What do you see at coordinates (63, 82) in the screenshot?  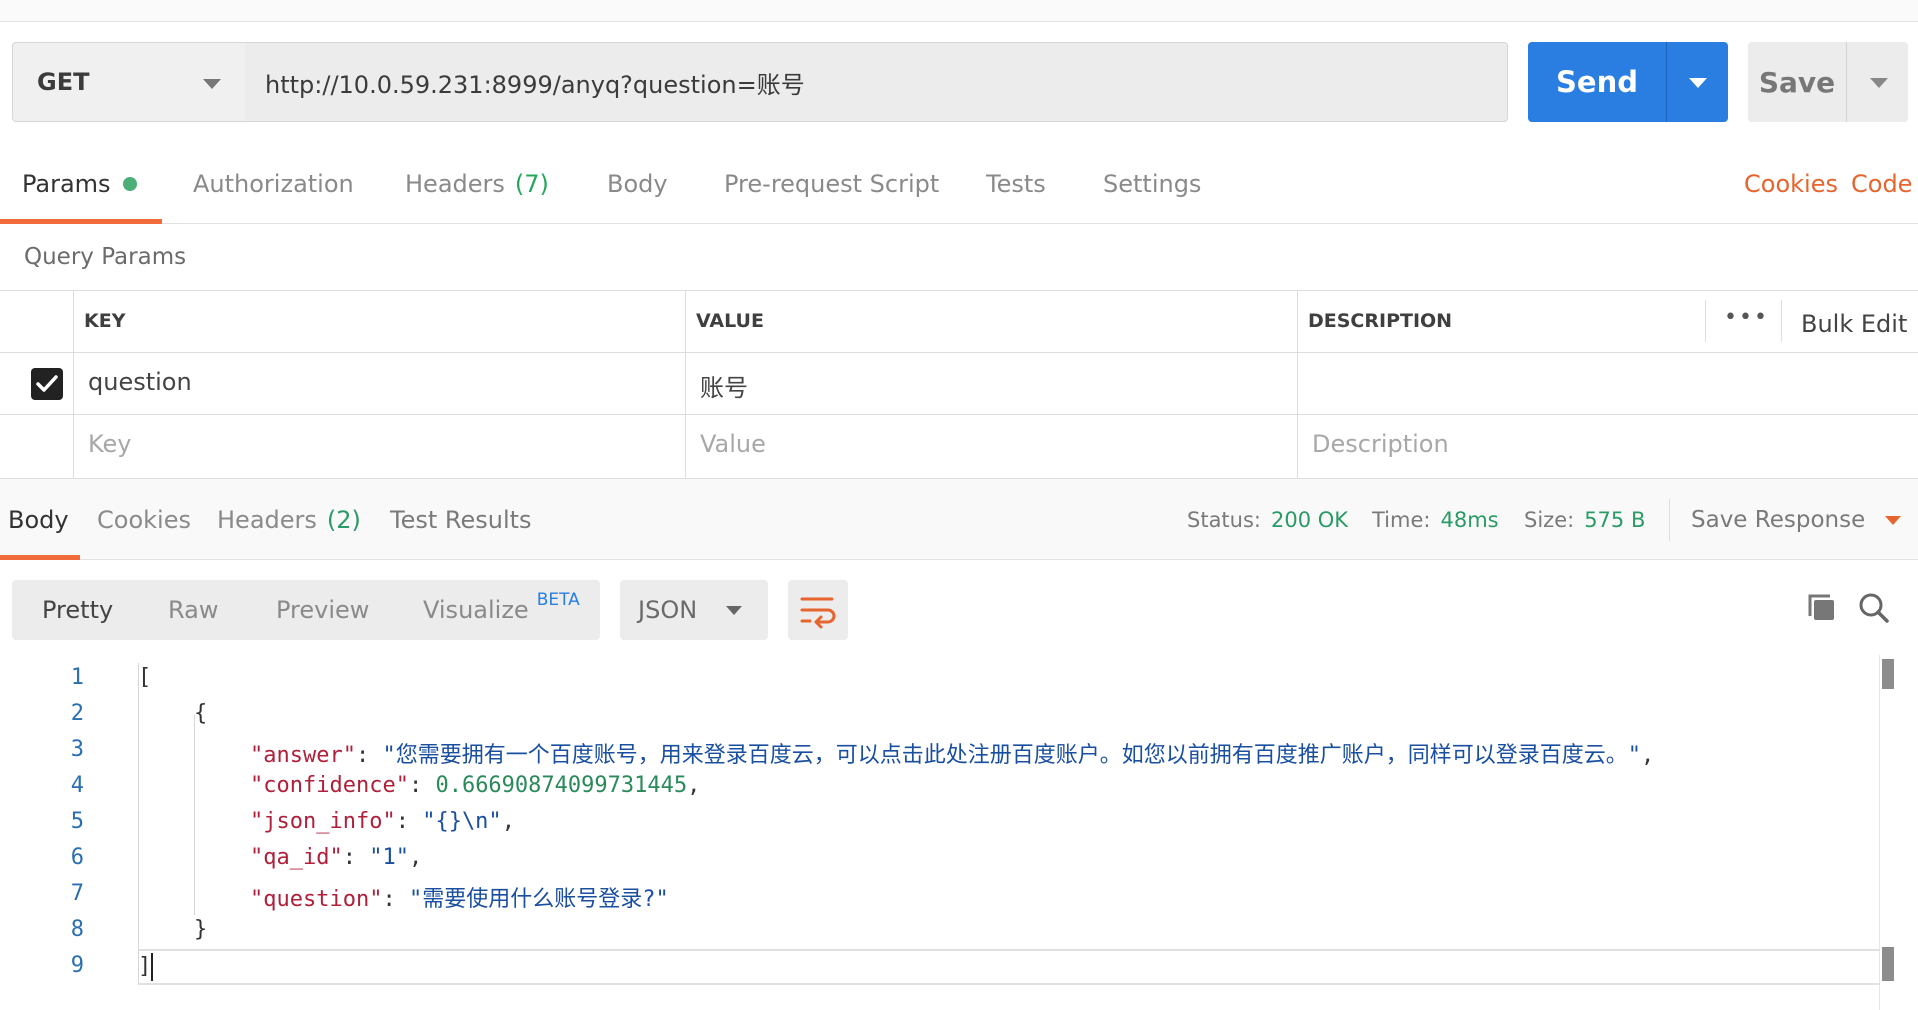 I see `method-label: GET` at bounding box center [63, 82].